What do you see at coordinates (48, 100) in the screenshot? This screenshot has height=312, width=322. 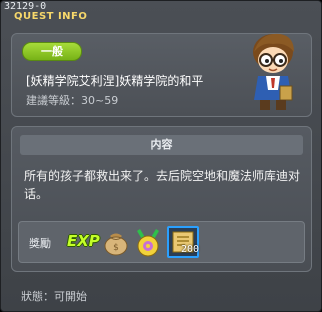 I see `quest-level-label: 建議等級` at bounding box center [48, 100].